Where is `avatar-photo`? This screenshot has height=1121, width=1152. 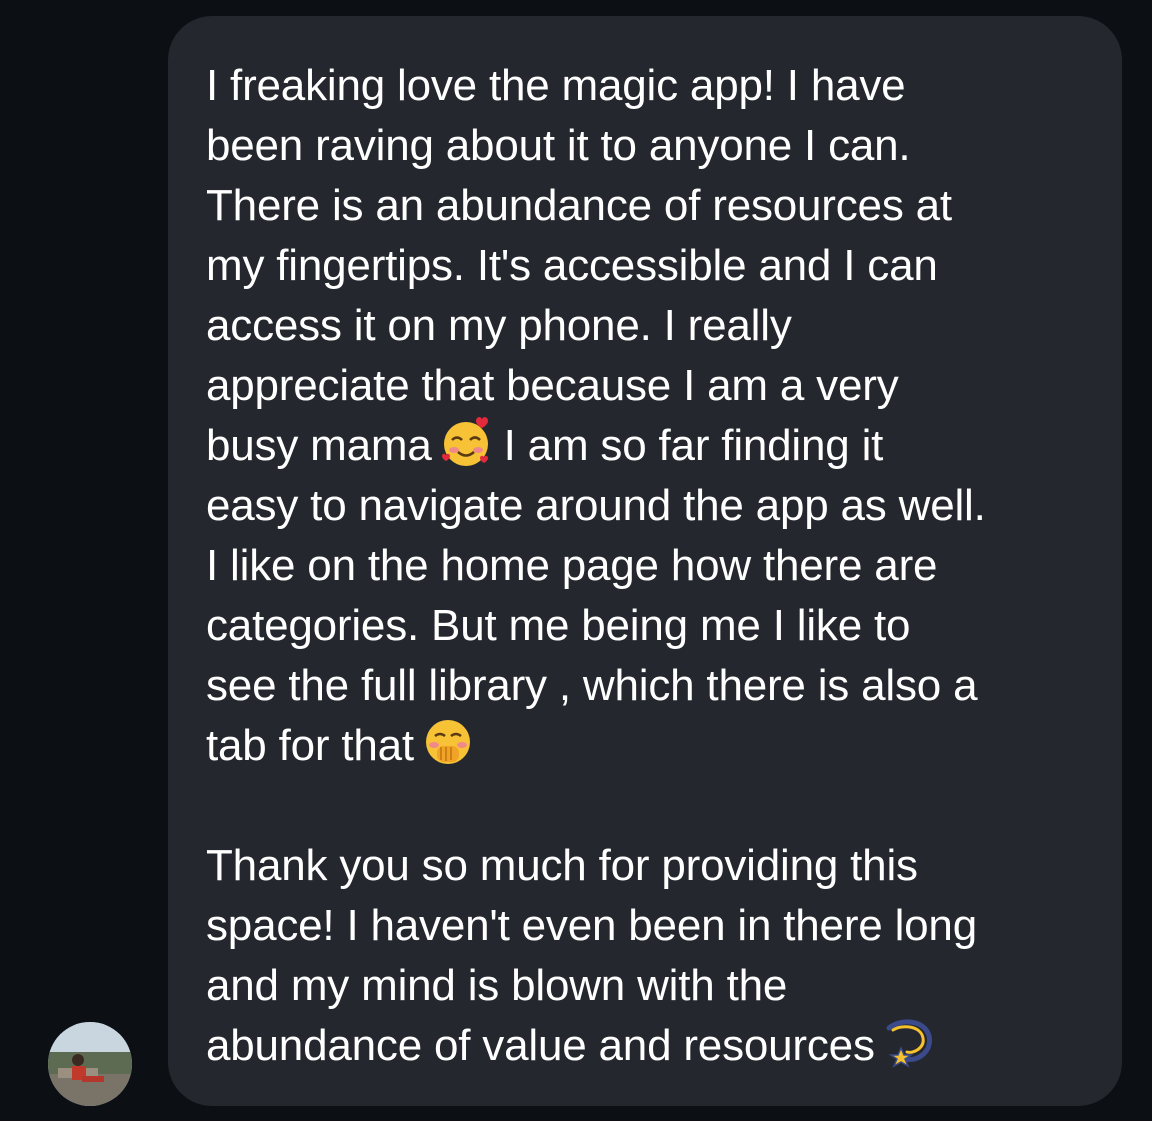 avatar-photo is located at coordinates (90, 1064).